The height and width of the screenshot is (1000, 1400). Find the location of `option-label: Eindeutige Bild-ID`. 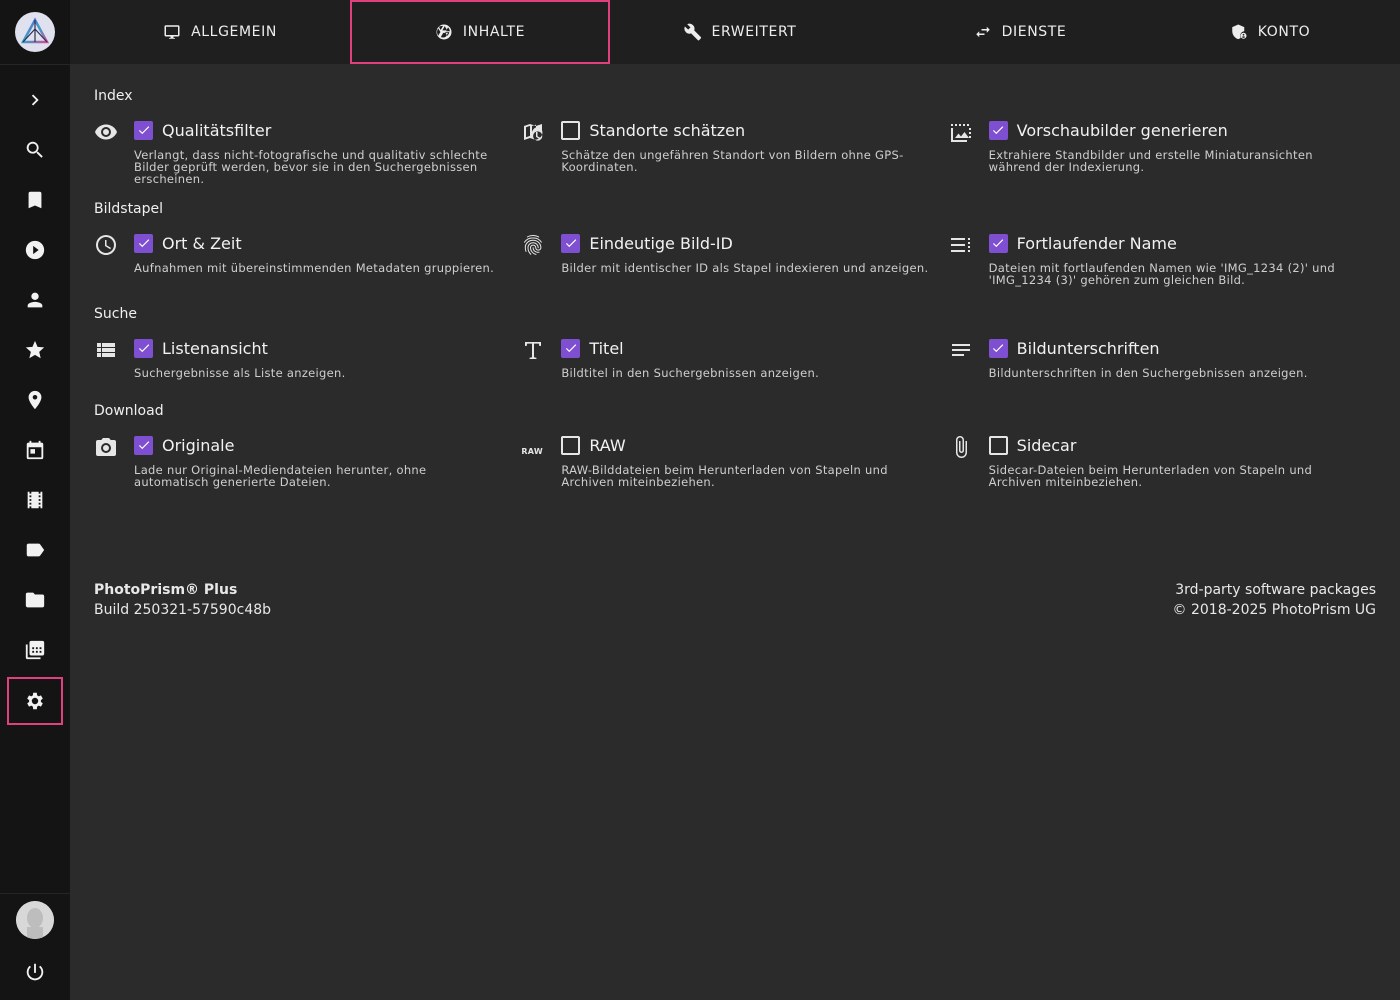

option-label: Eindeutige Bild-ID is located at coordinates (660, 243).